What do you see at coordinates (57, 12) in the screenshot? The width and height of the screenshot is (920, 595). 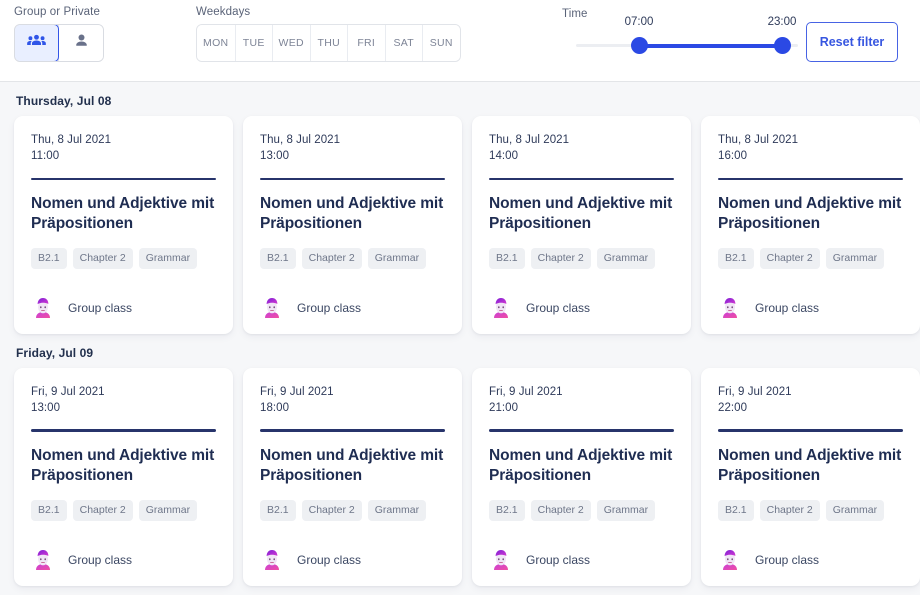 I see `group-or-private-label: Group or Private` at bounding box center [57, 12].